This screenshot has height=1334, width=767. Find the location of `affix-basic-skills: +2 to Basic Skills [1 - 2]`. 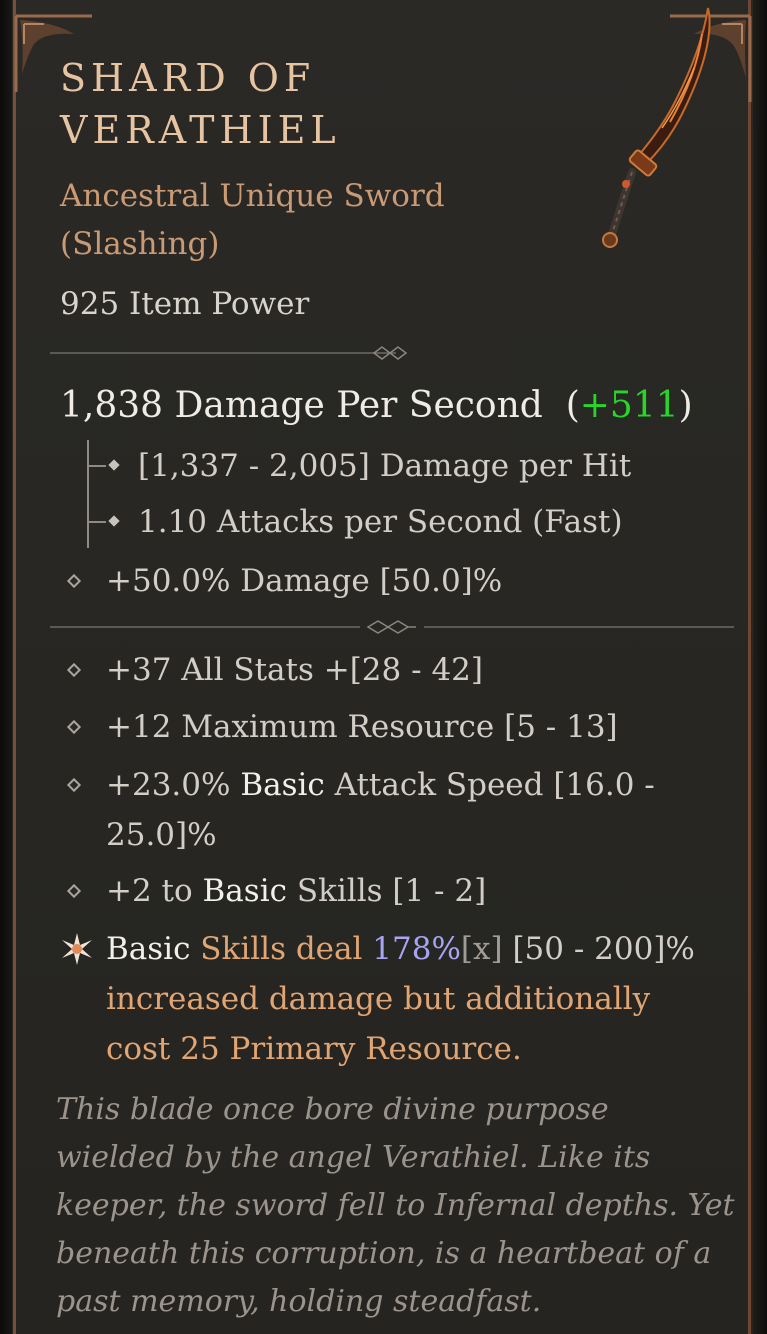

affix-basic-skills: +2 to Basic Skills [1 - 2] is located at coordinates (406, 891).